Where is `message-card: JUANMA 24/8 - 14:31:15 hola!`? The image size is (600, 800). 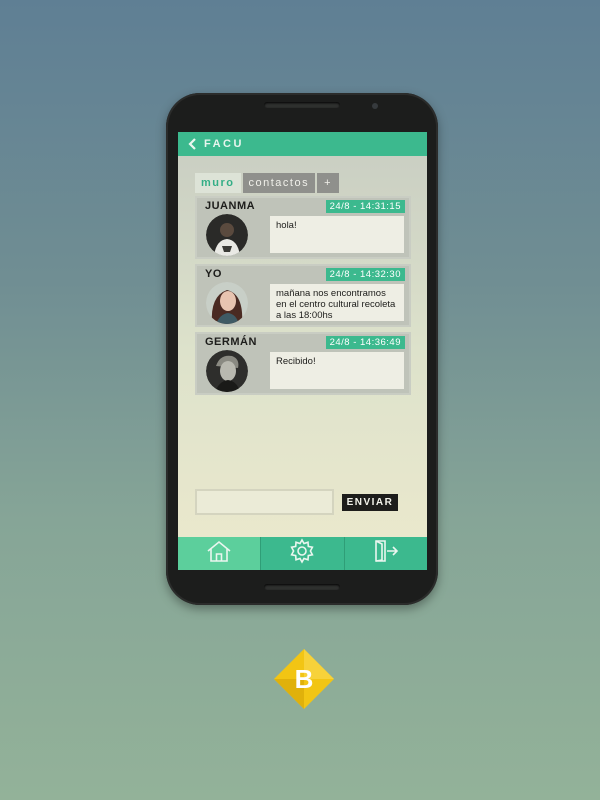
message-card: JUANMA 24/8 - 14:31:15 hola! is located at coordinates (303, 227).